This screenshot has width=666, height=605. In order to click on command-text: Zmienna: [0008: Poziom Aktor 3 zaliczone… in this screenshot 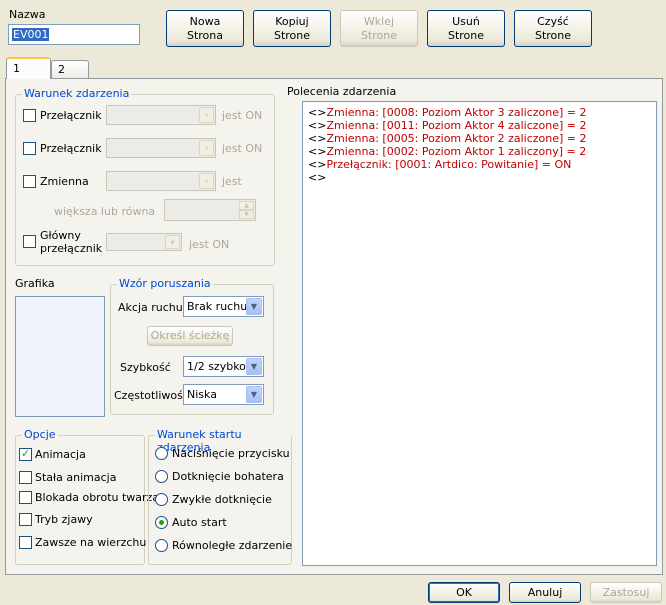, I will do `click(456, 112)`.